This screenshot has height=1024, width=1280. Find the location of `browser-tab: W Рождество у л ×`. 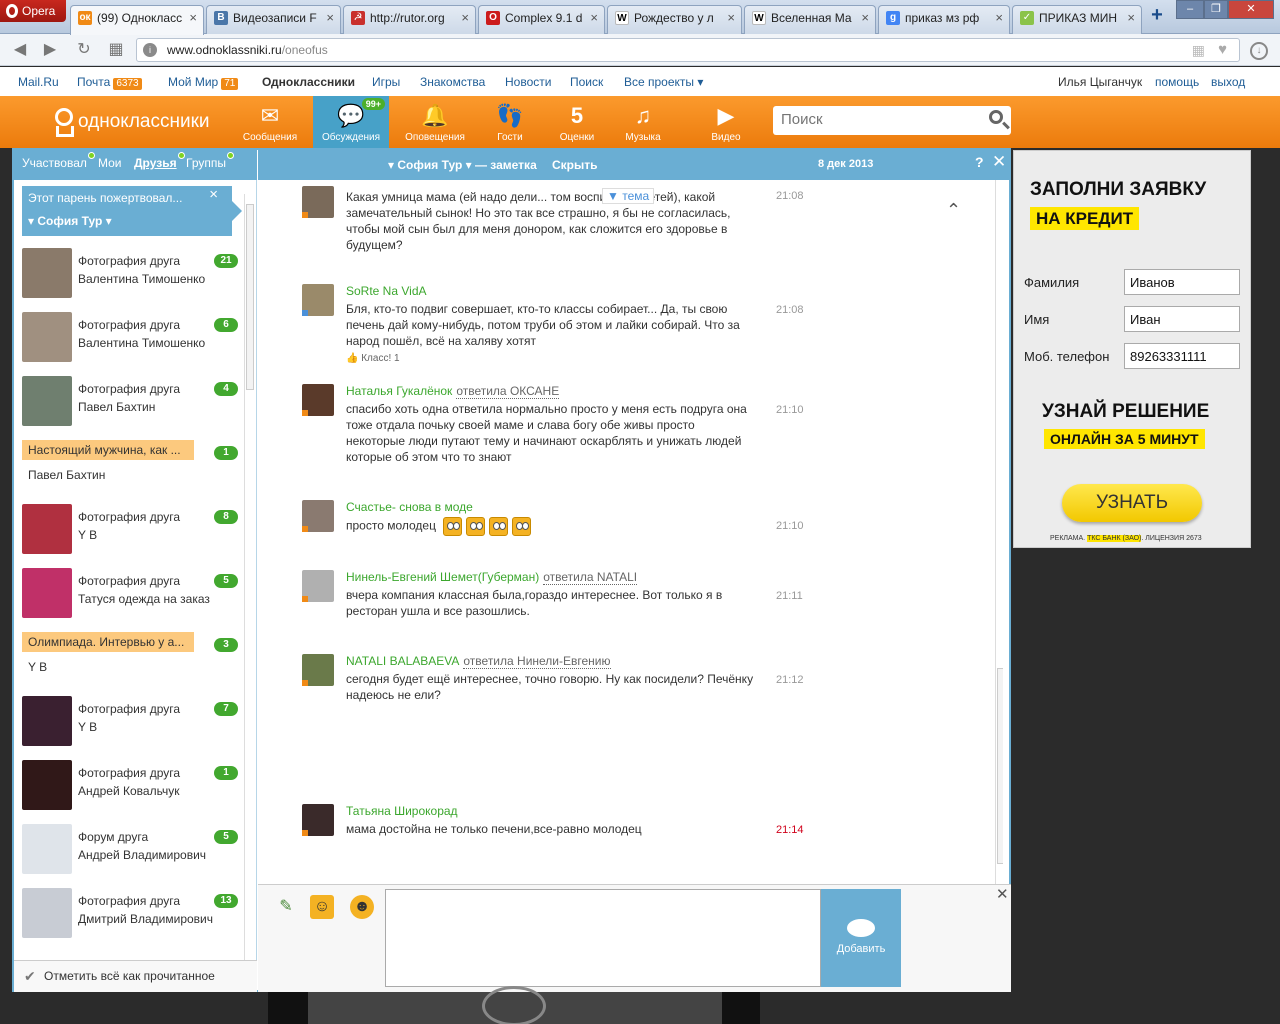

browser-tab: W Рождество у л × is located at coordinates (674, 19).